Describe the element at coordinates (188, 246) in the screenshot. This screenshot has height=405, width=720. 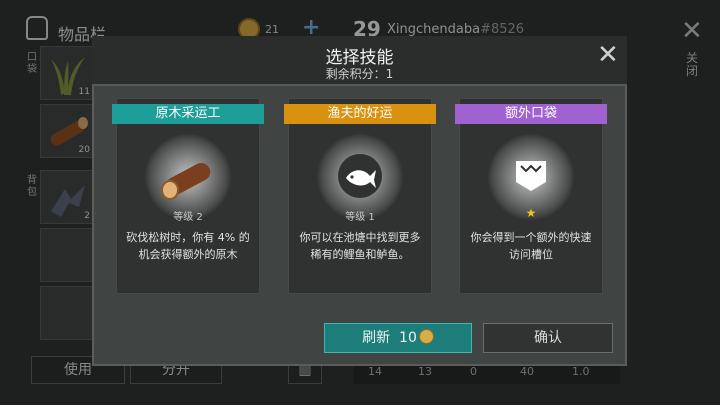
I see `skill-description: 砍伐松树时，你有 4% 的机会获得额外的原木` at that location.